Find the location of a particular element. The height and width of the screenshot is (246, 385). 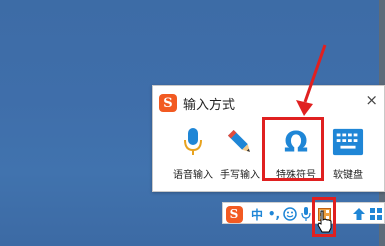

punctuation-toggle: •, is located at coordinates (274, 214).